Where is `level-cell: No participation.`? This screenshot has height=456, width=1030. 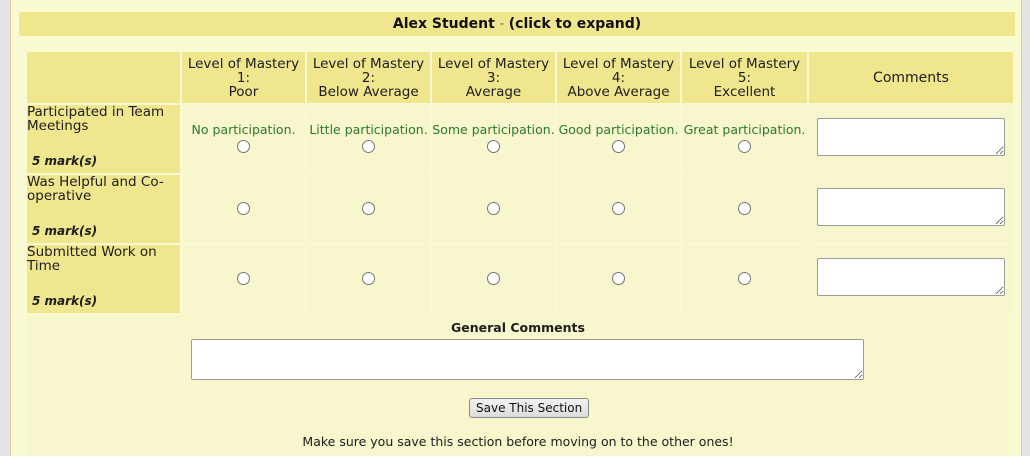 level-cell: No participation. is located at coordinates (243, 139).